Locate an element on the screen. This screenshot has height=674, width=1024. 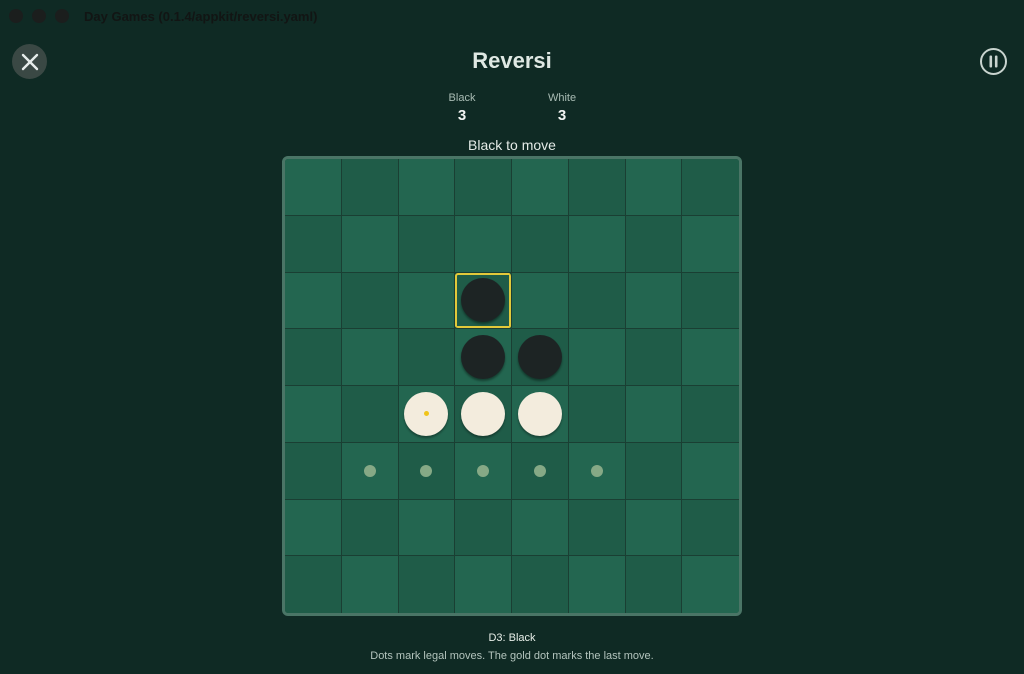
board-cell-e7 is located at coordinates (540, 528).